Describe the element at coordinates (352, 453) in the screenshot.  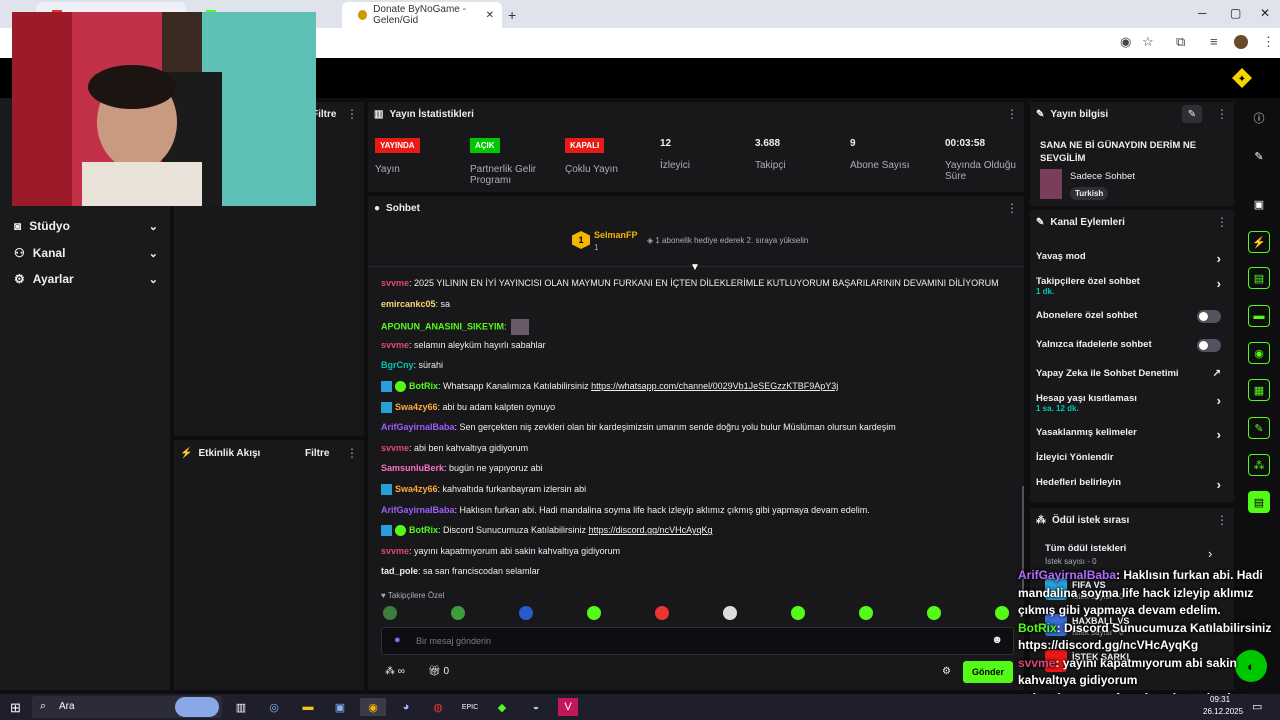
I see `panel-menu-icon: ⋮` at that location.